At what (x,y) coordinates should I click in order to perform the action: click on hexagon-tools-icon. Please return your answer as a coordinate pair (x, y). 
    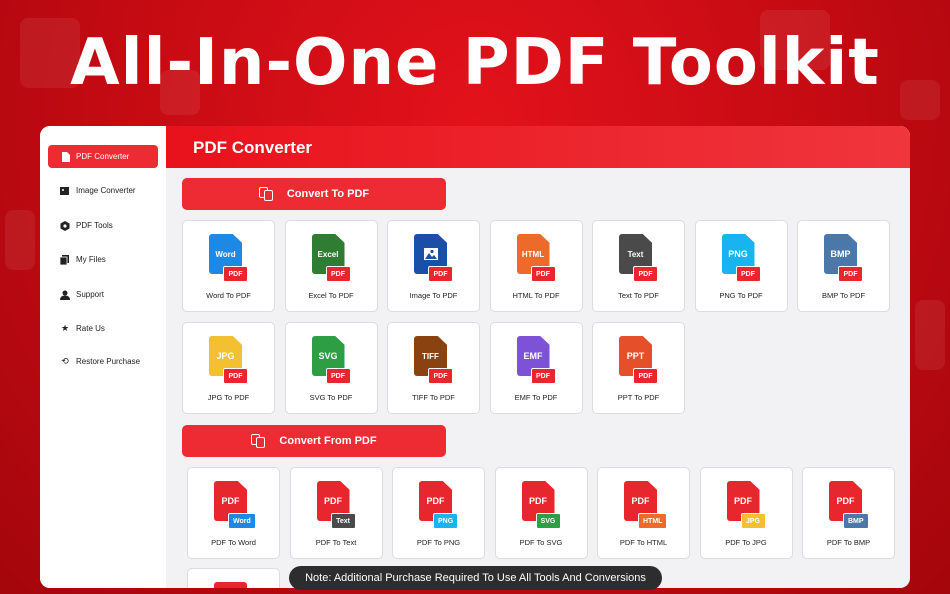
    Looking at the image, I should click on (65, 225).